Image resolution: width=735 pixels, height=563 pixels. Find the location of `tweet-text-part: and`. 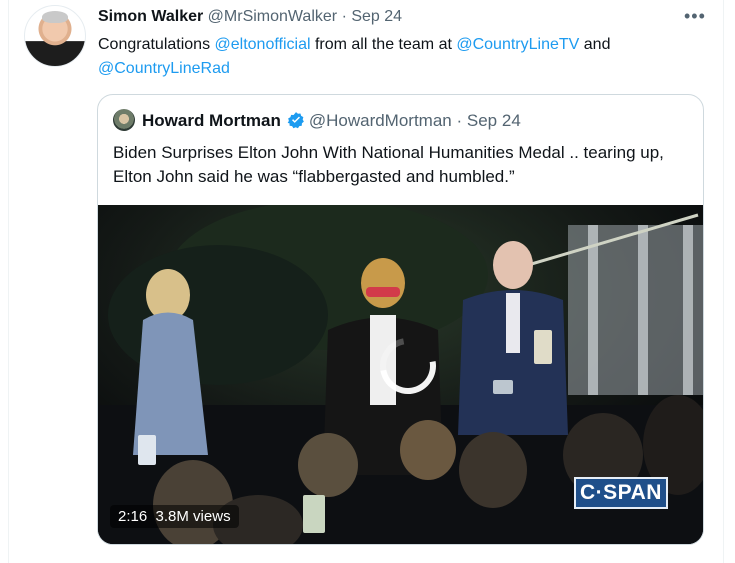

tweet-text-part: and is located at coordinates (595, 44).